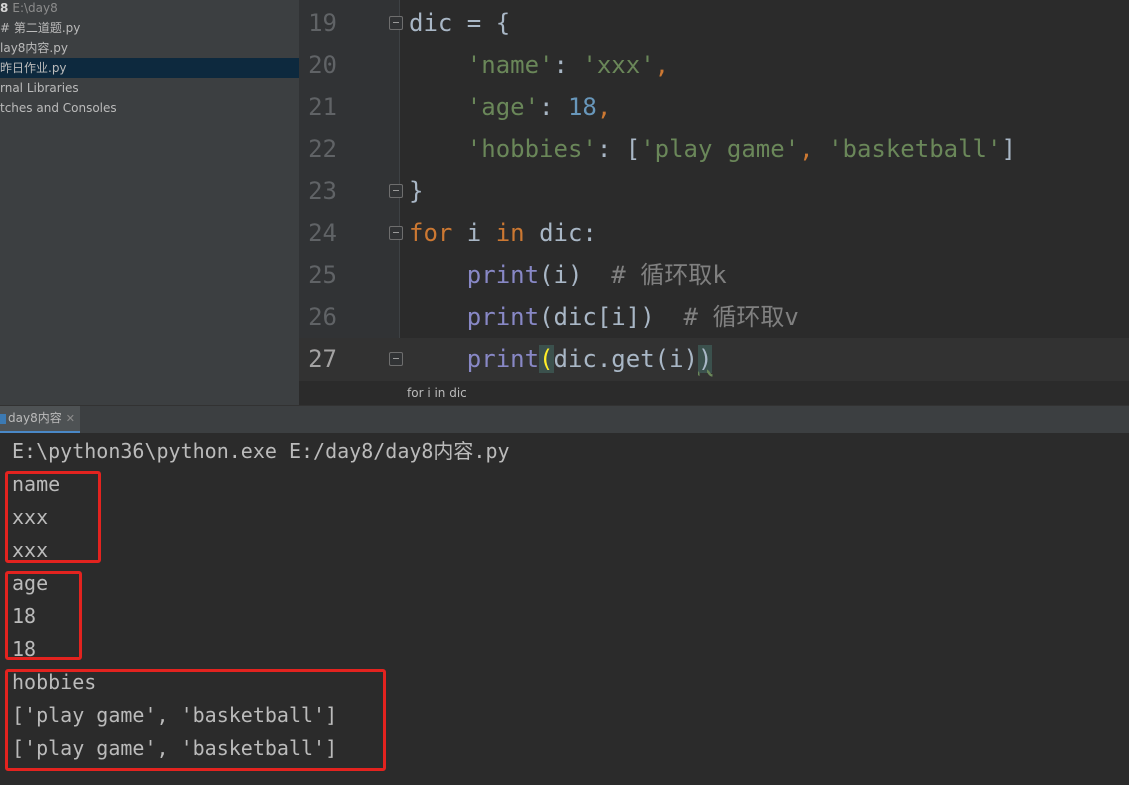 This screenshot has width=1129, height=785. I want to click on line-number: 24, so click(322, 233).